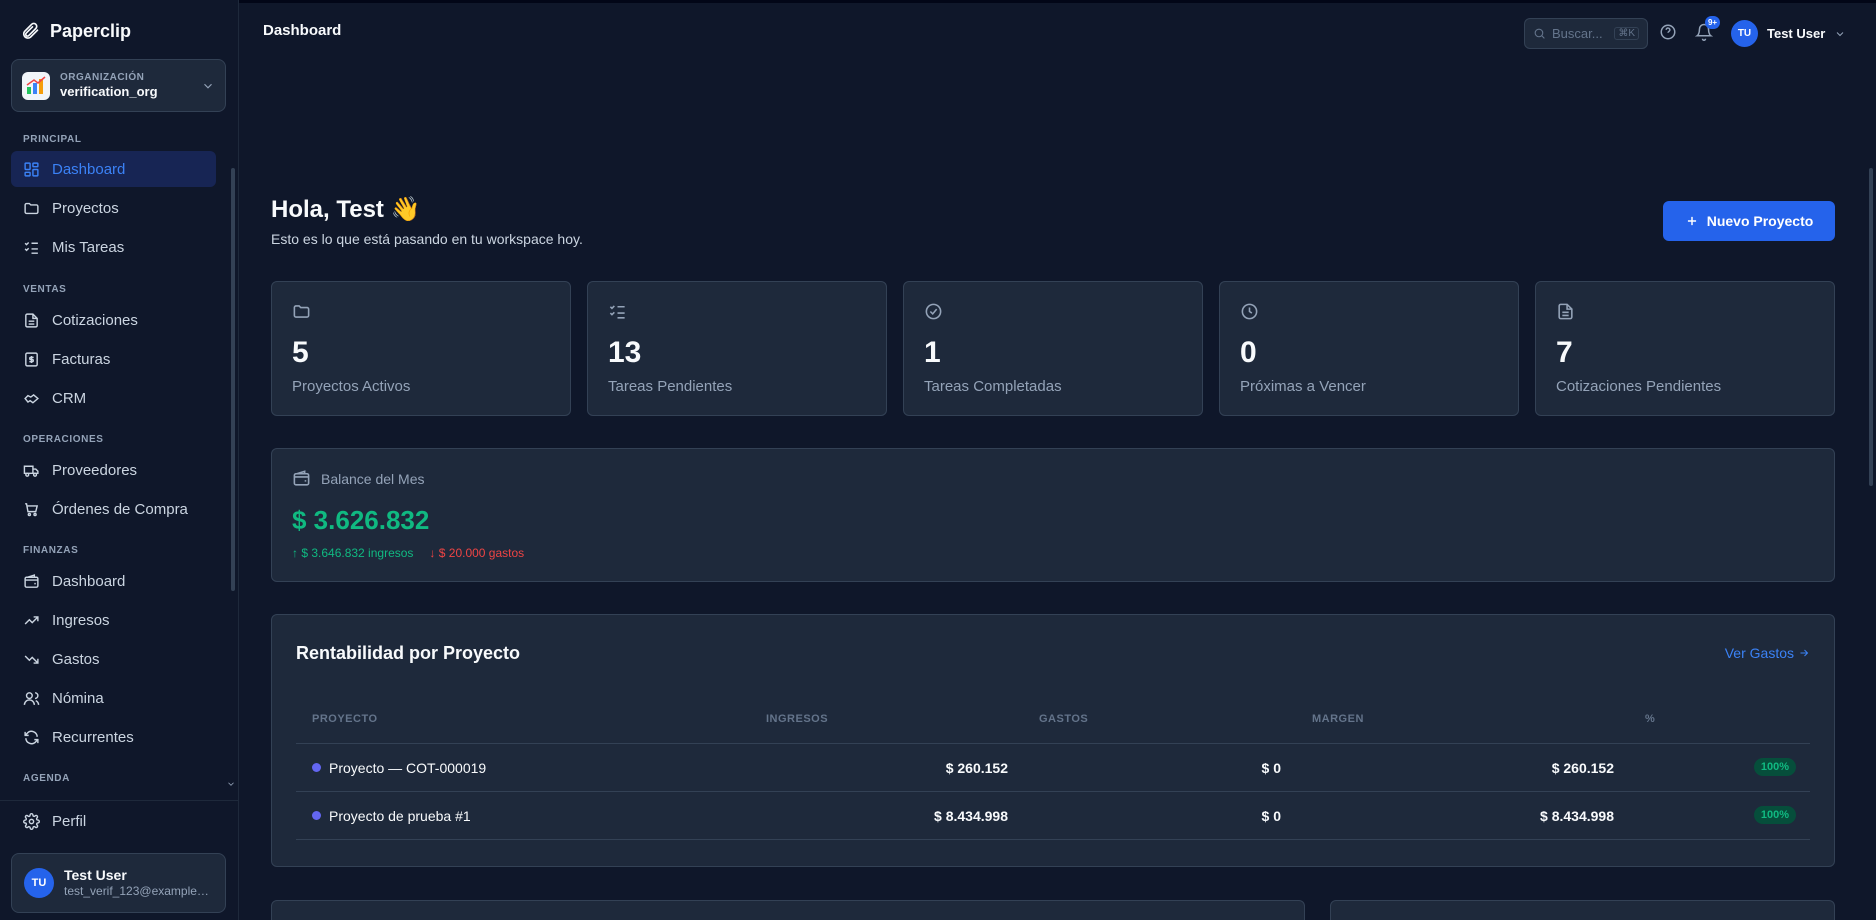  What do you see at coordinates (91, 30) in the screenshot?
I see `app-name: Paperclip` at bounding box center [91, 30].